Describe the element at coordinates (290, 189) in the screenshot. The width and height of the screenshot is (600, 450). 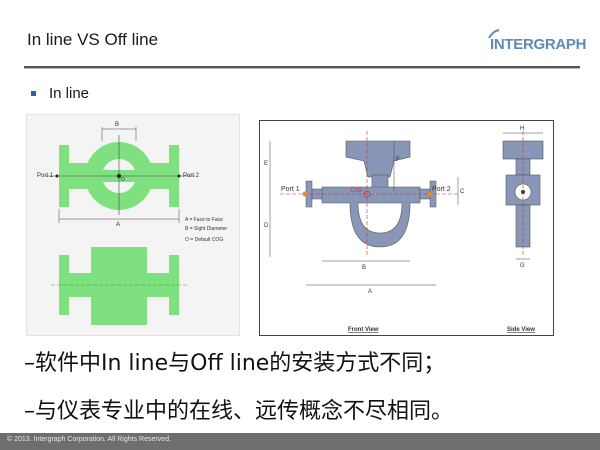
I see `right-port1-label: Port 1` at that location.